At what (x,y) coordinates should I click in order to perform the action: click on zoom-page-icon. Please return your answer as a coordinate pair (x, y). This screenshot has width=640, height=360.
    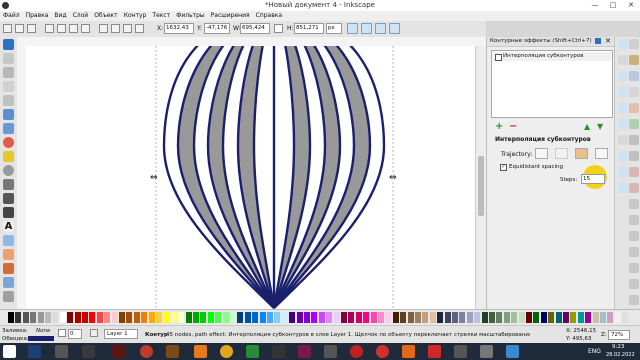
    Looking at the image, I should click on (634, 236).